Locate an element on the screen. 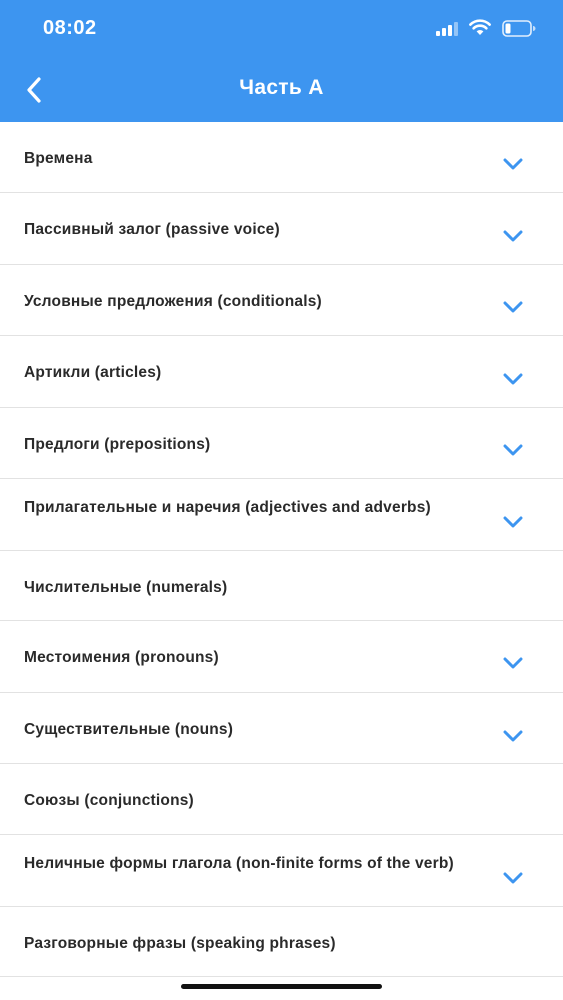 This screenshot has width=563, height=1000. list-item: Предлоги (prepositions) is located at coordinates (281, 443).